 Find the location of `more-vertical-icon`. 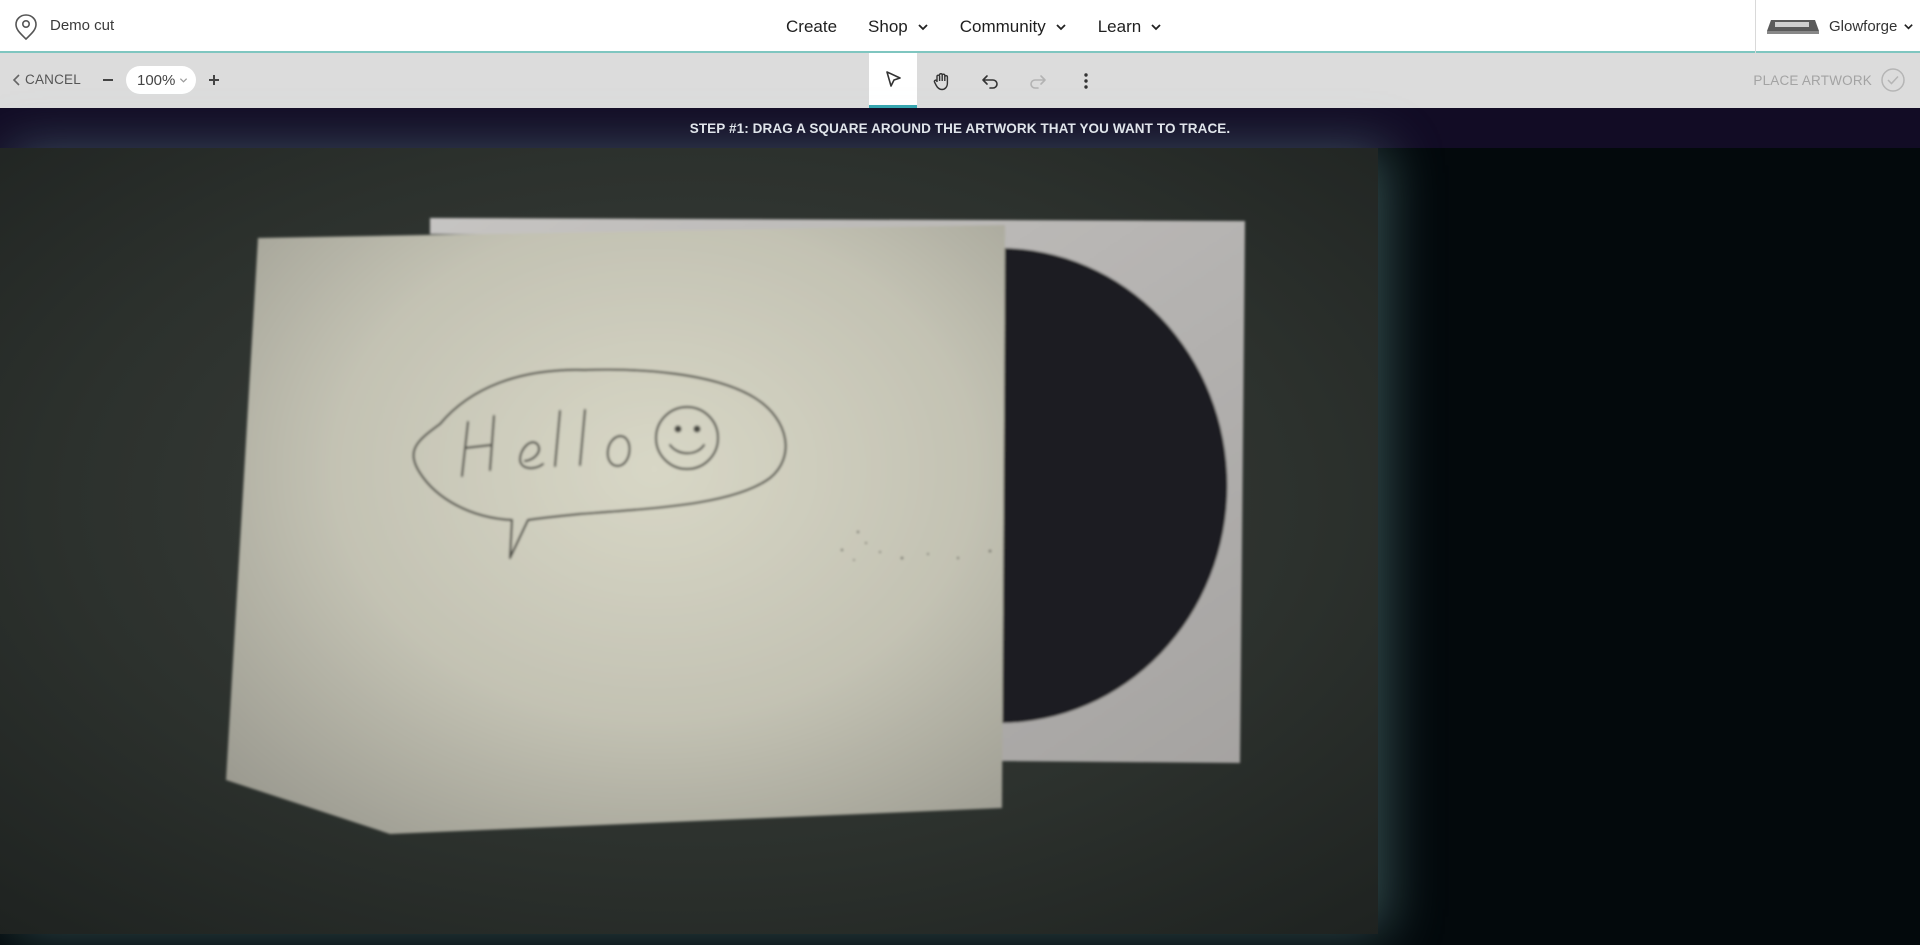

more-vertical-icon is located at coordinates (1086, 80).